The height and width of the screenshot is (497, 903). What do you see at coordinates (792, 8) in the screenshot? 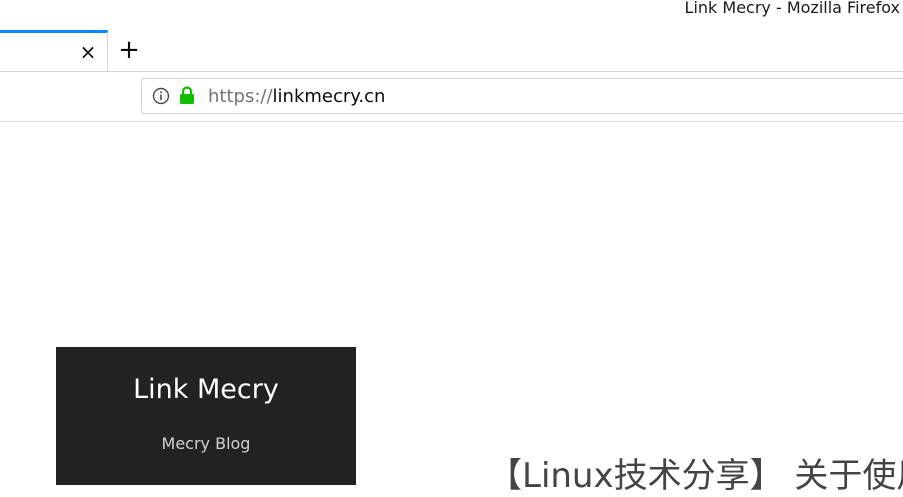
I see `window-title: Link Mecry - Mozilla Firefox` at bounding box center [792, 8].